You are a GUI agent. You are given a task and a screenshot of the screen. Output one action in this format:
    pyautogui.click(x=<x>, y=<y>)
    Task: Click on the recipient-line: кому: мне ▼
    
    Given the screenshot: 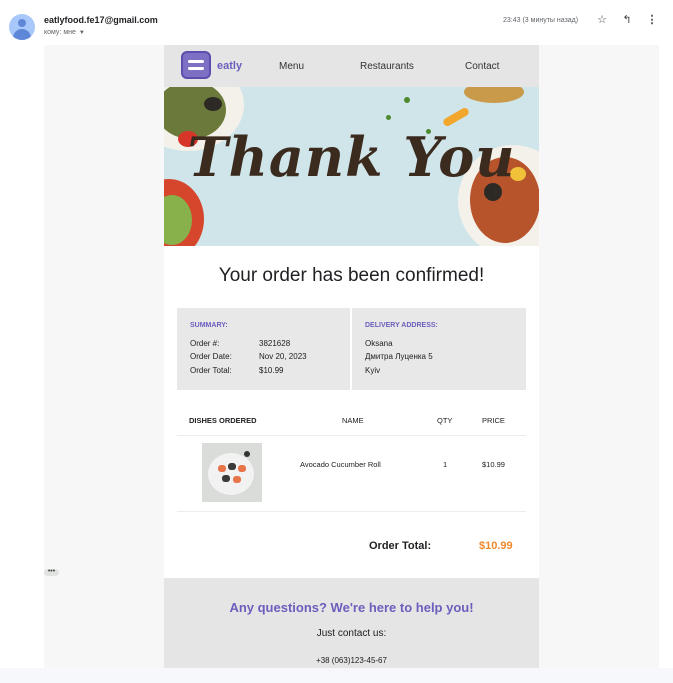 What is the action you would take?
    pyautogui.click(x=64, y=32)
    